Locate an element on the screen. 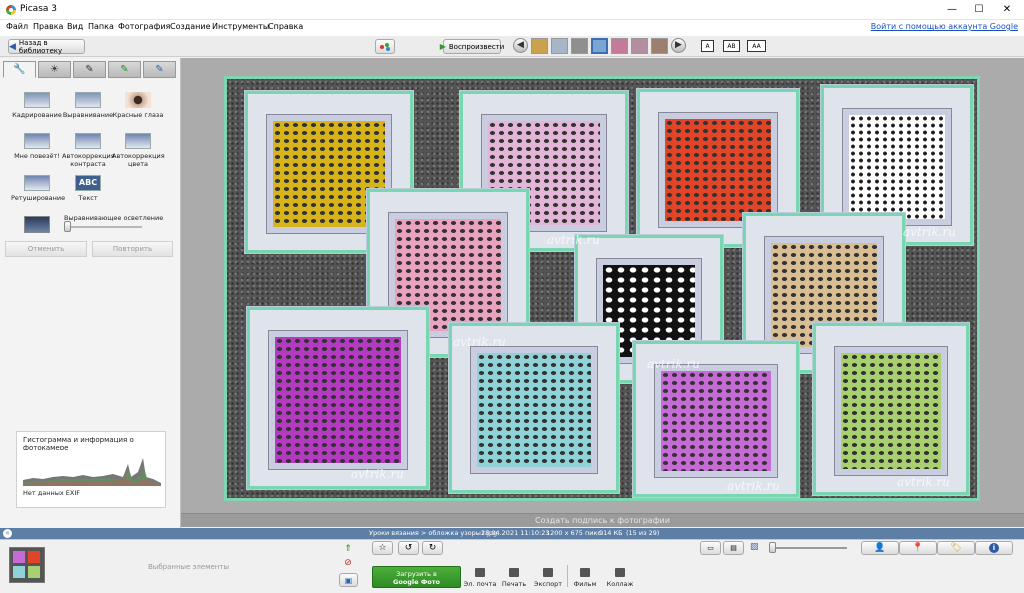 This screenshot has width=1024, height=593. info-button: i is located at coordinates (994, 548).